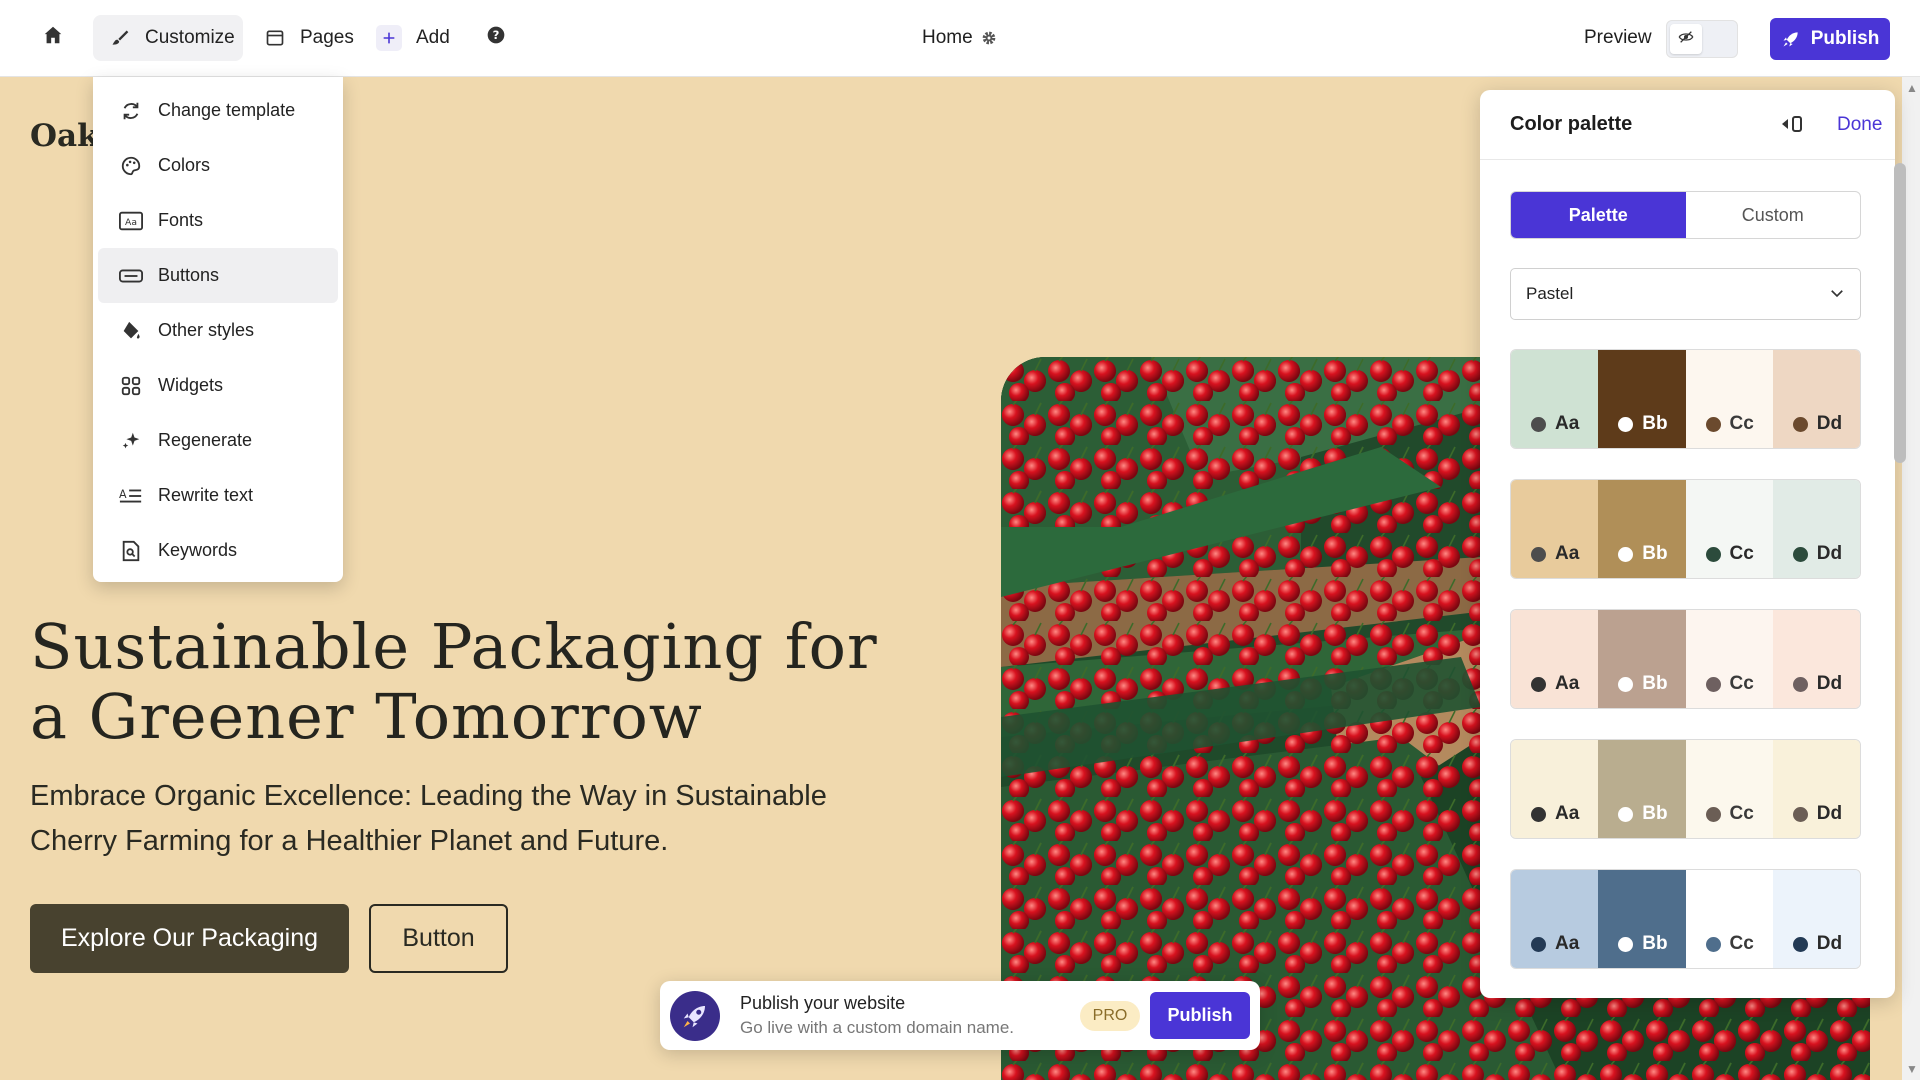 This screenshot has height=1080, width=1920. Describe the element at coordinates (327, 37) in the screenshot. I see `pages-label: Pages` at that location.